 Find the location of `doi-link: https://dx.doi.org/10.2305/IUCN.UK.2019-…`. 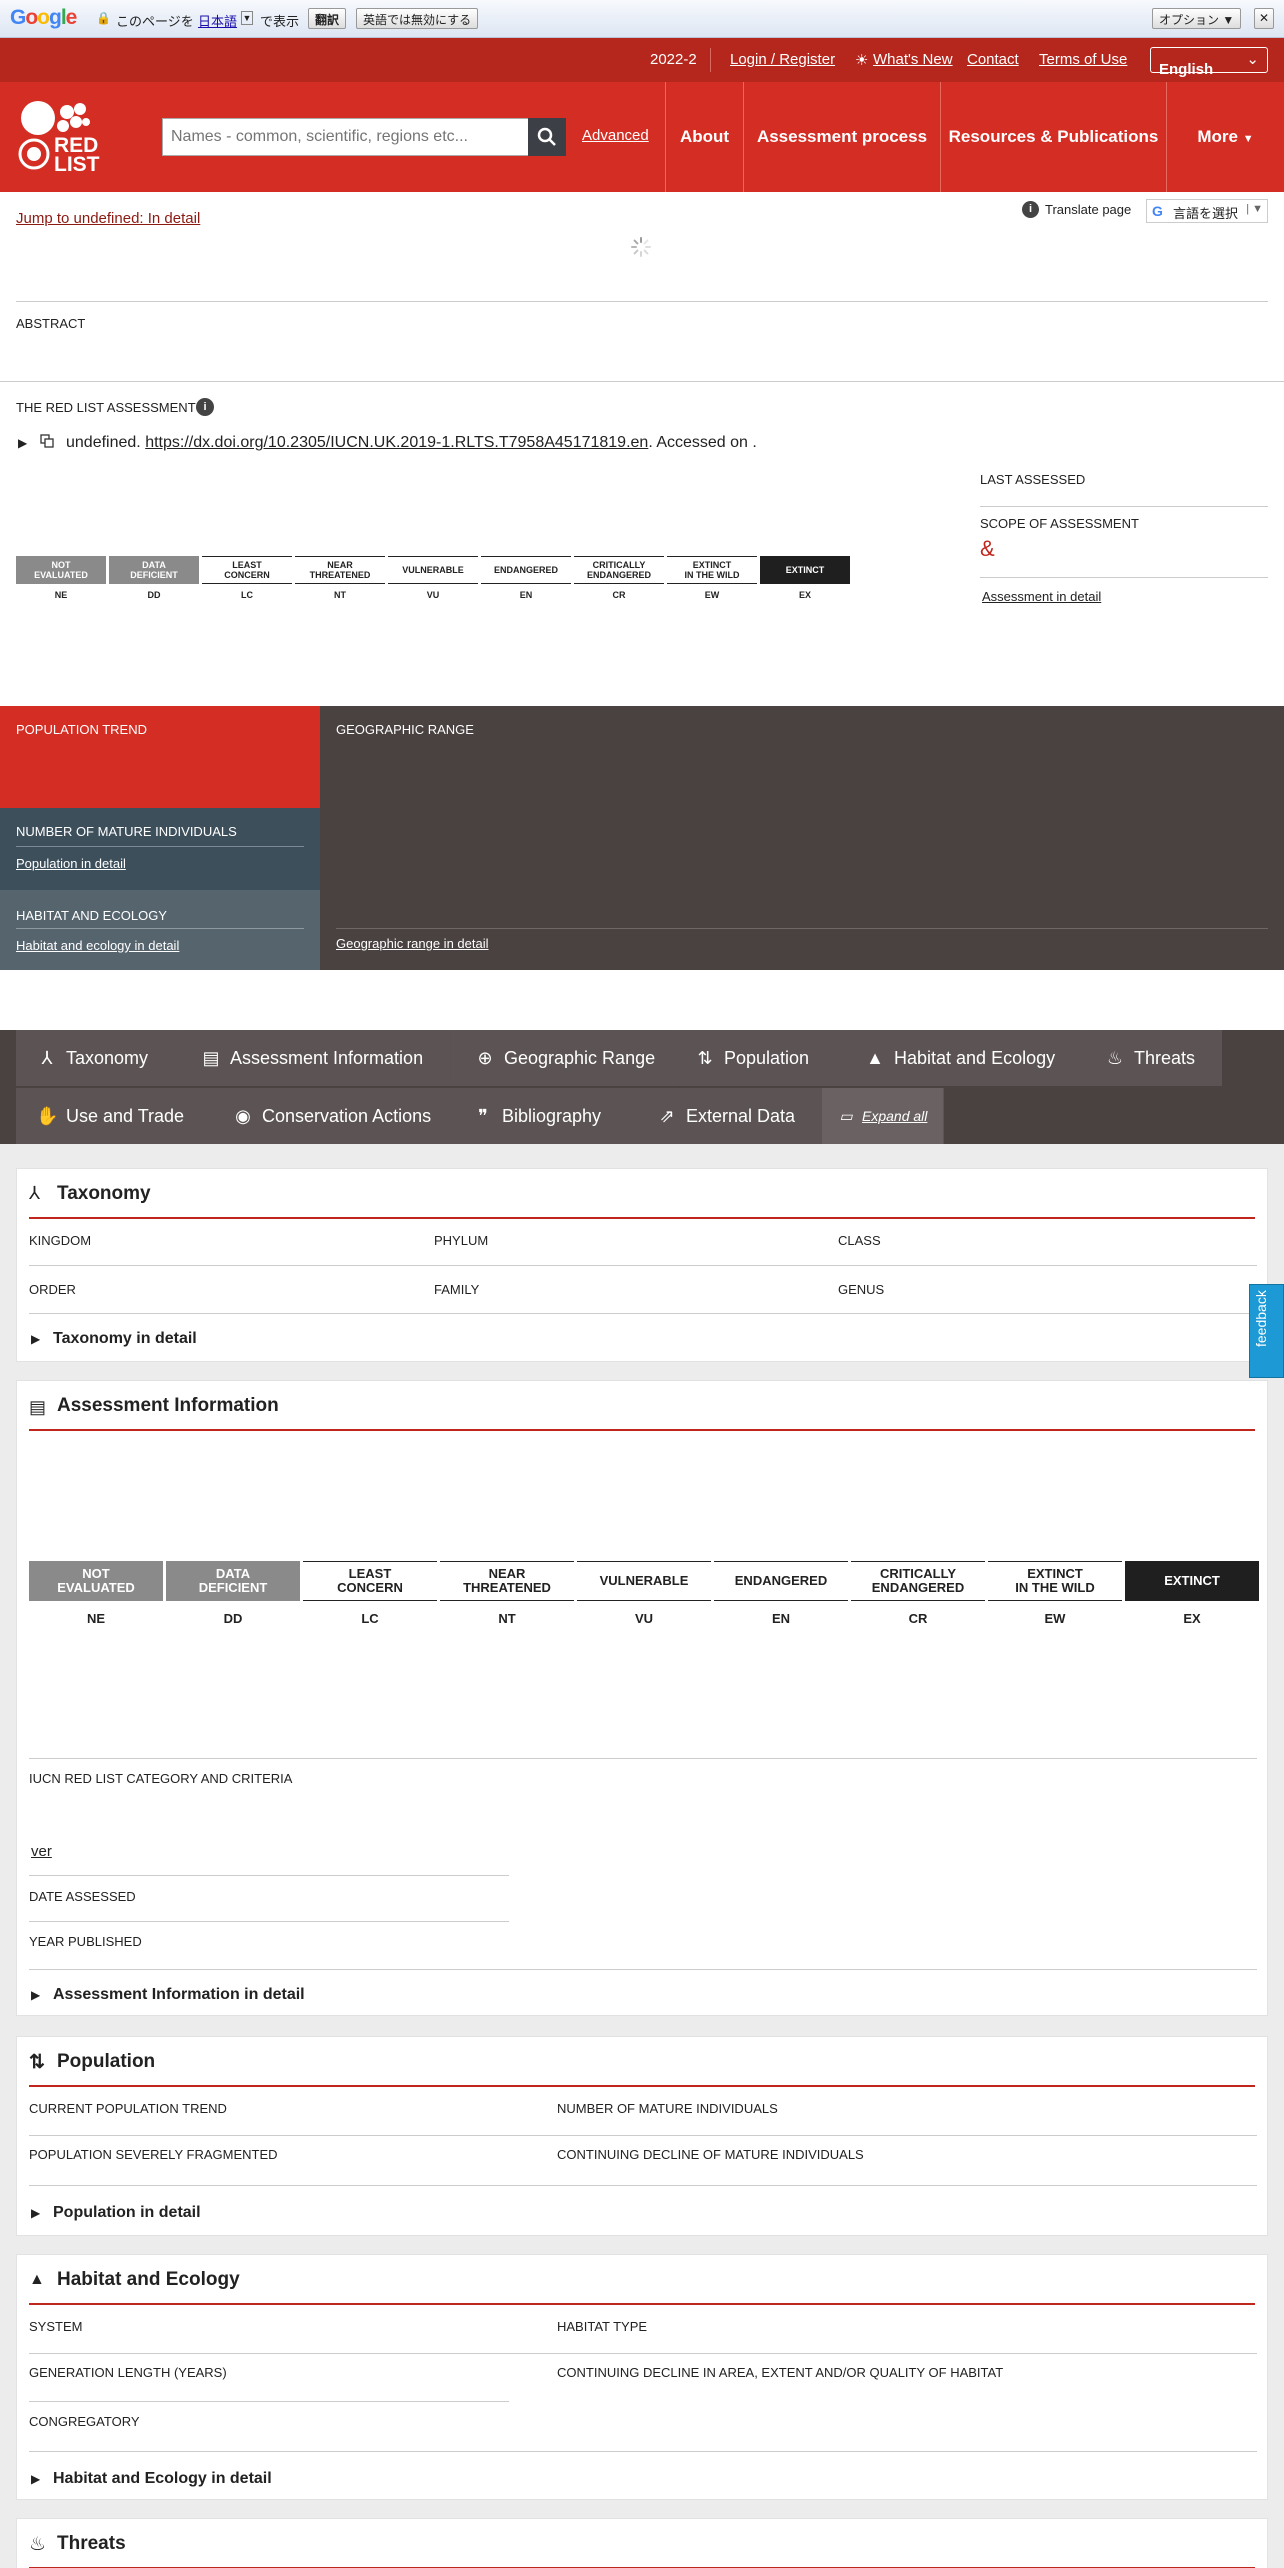

doi-link: https://dx.doi.org/10.2305/IUCN.UK.2019-… is located at coordinates (396, 442).